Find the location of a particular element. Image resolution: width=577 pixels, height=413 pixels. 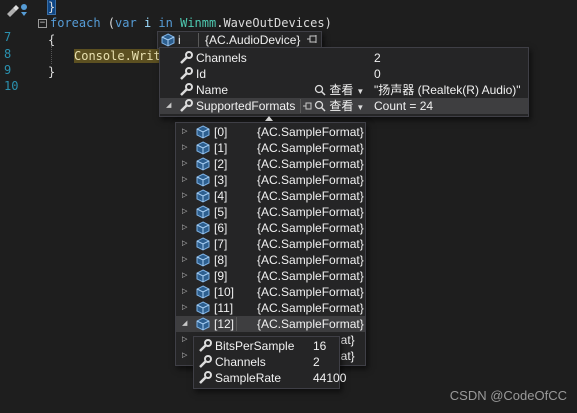

list-item: ▷ [10] {AC.SampleFormat} is located at coordinates (270, 292).